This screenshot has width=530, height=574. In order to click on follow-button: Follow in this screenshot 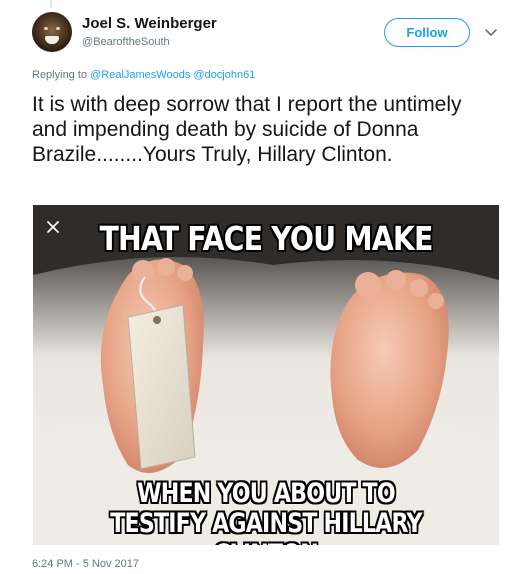, I will do `click(427, 32)`.